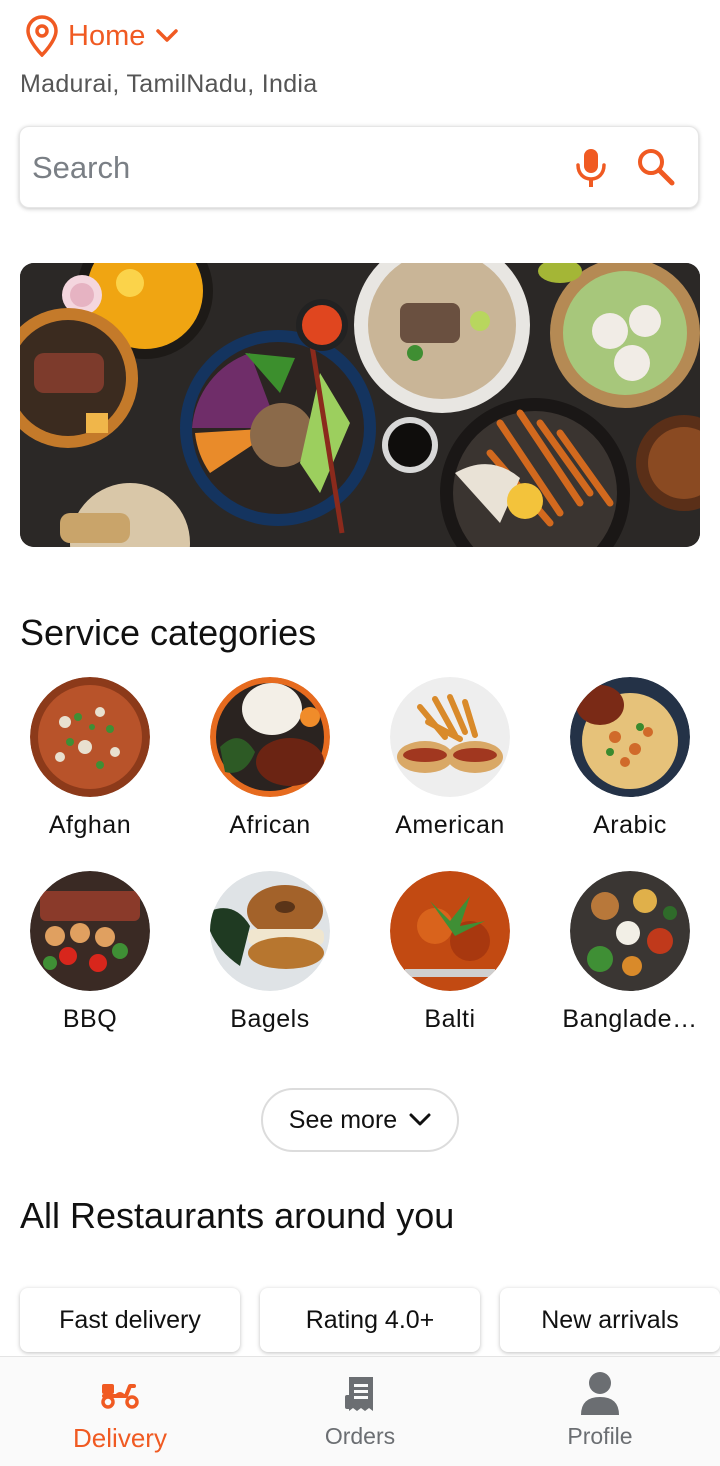 This screenshot has height=1466, width=720. Describe the element at coordinates (343, 1119) in the screenshot. I see `see-more-label: See more` at that location.